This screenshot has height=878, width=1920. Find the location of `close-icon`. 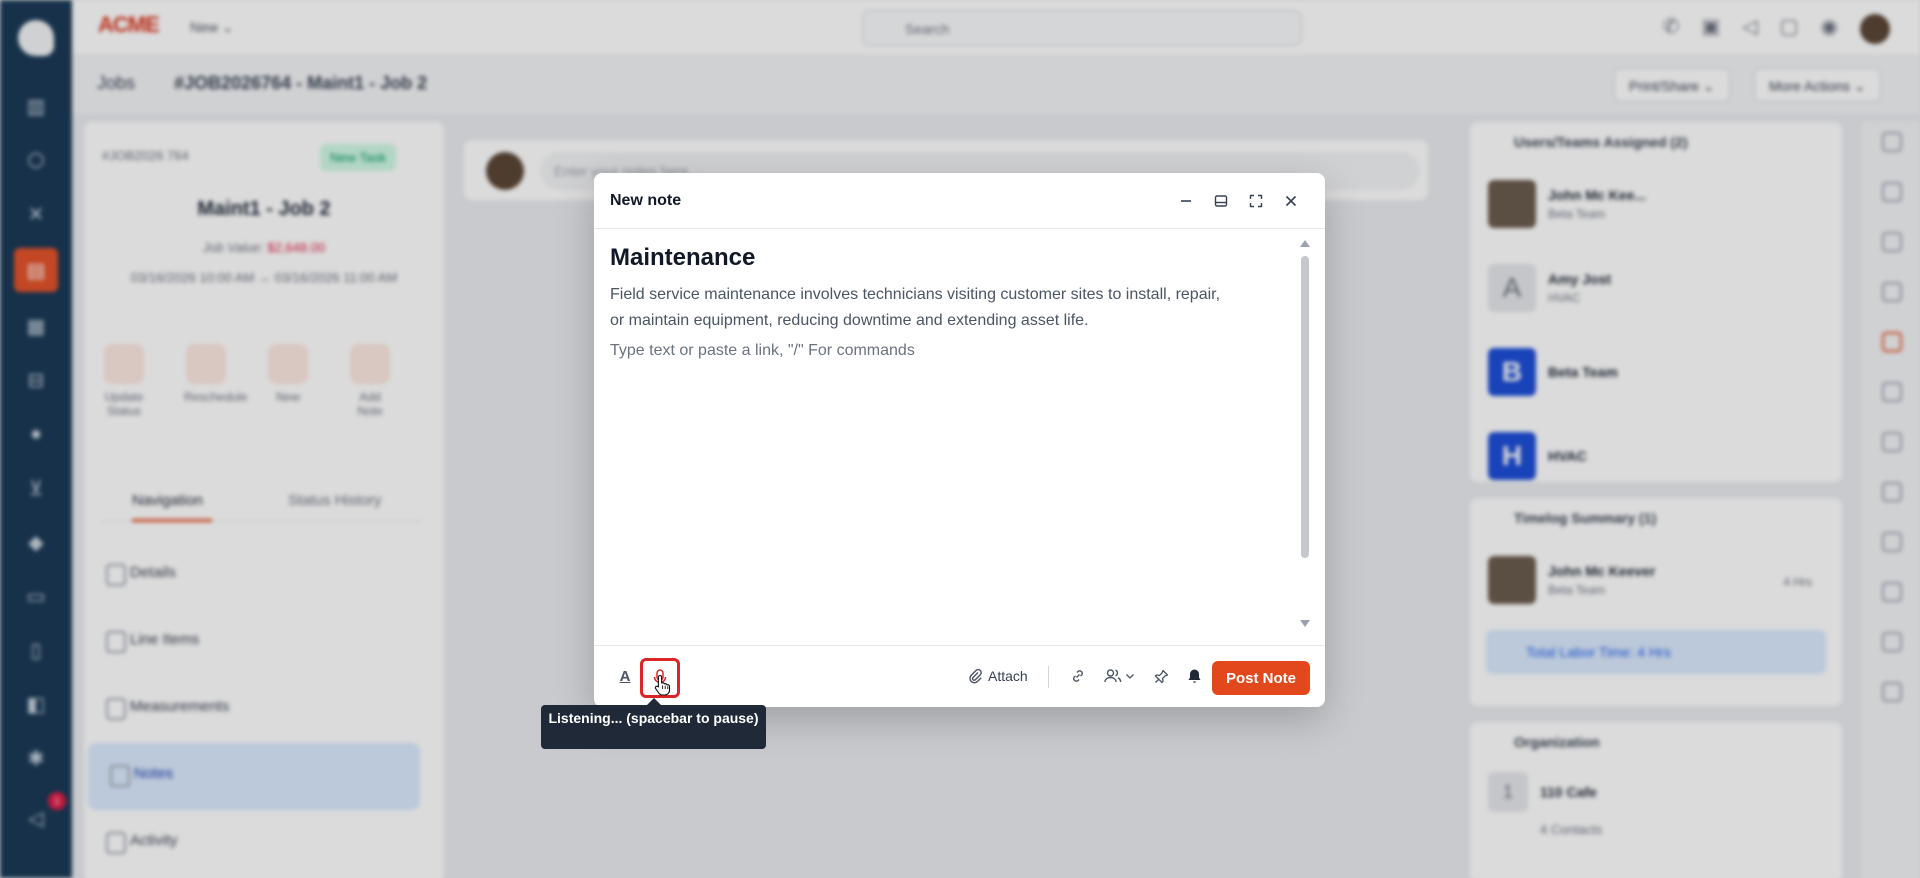

close-icon is located at coordinates (1291, 201).